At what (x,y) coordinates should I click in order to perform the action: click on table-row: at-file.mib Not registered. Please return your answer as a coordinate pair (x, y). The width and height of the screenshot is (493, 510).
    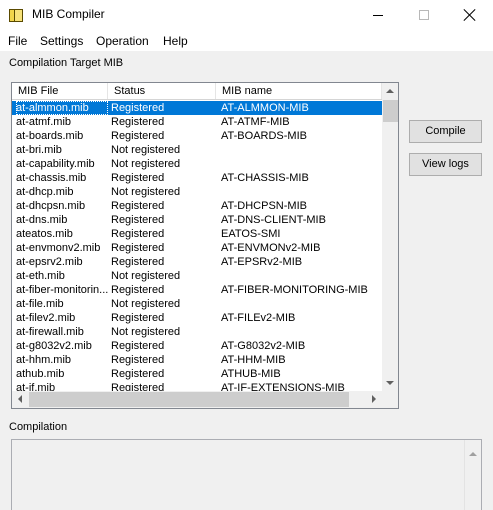
    Looking at the image, I should click on (197, 304).